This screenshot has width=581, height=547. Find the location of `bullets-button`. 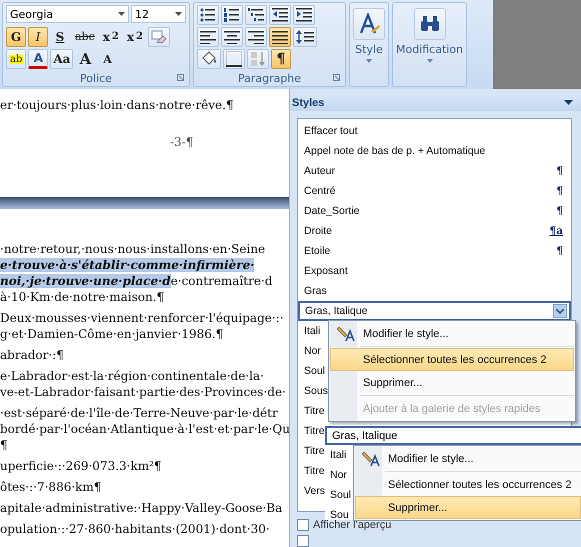

bullets-button is located at coordinates (208, 15).